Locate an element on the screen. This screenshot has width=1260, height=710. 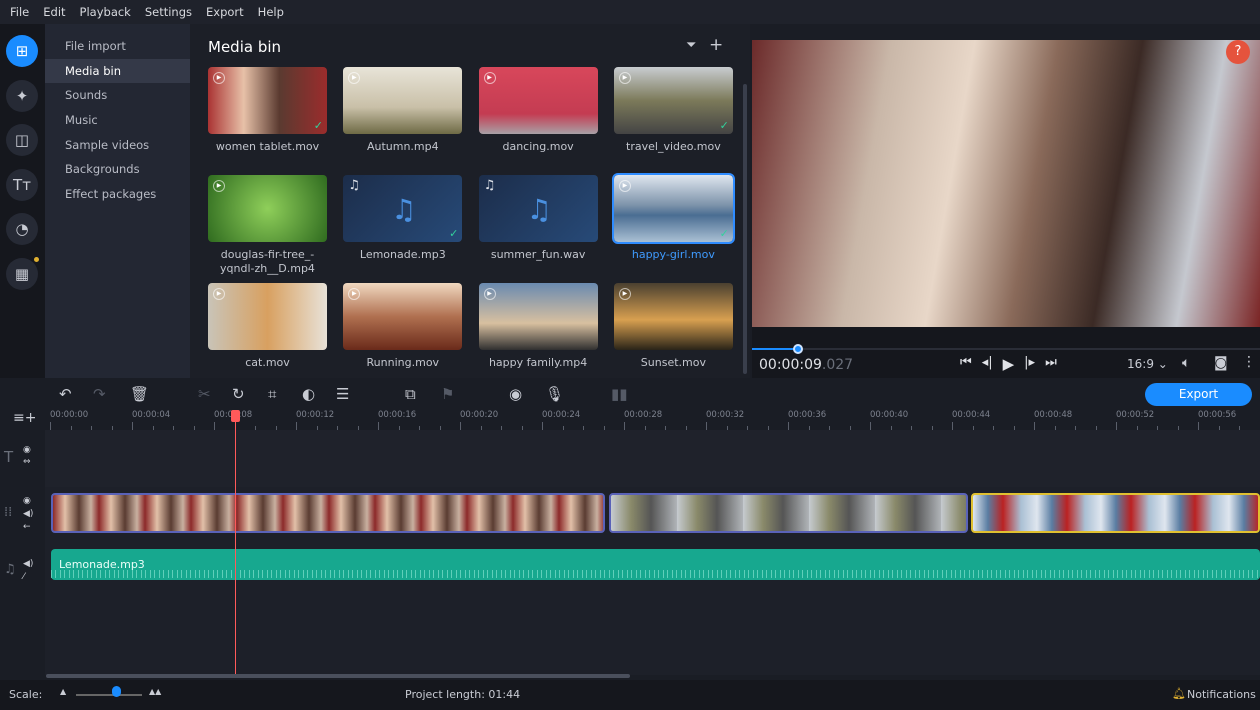
playhead is located at coordinates (235, 542).